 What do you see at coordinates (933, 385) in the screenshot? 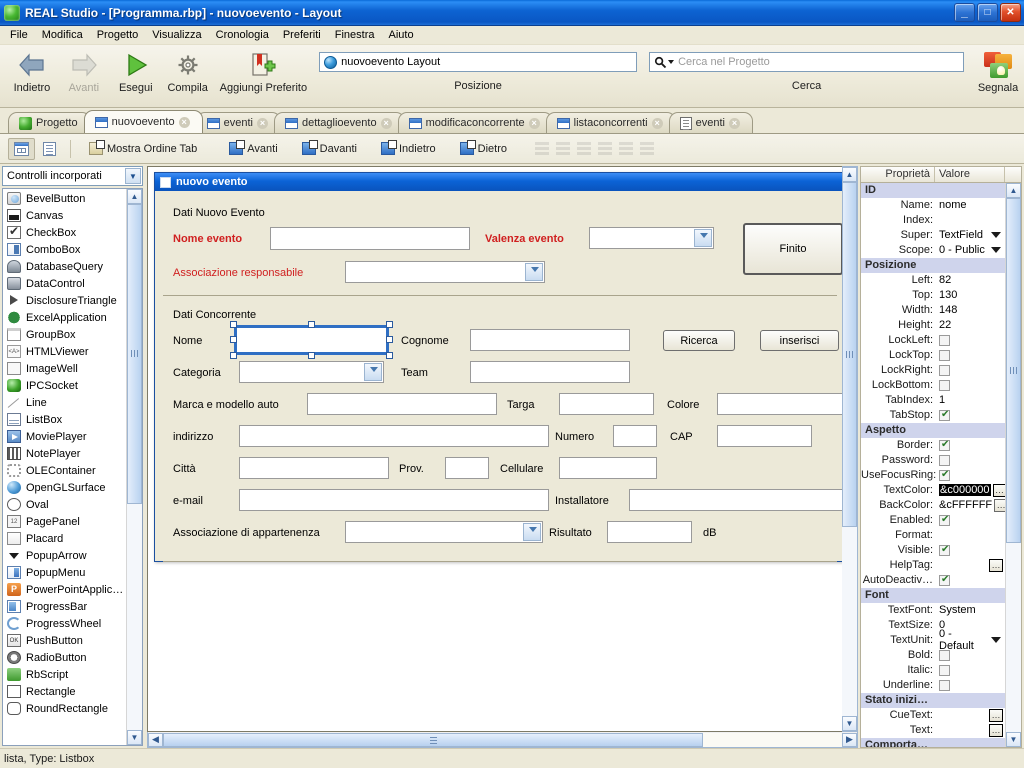
I see `property-row: LockBottom:` at bounding box center [933, 385].